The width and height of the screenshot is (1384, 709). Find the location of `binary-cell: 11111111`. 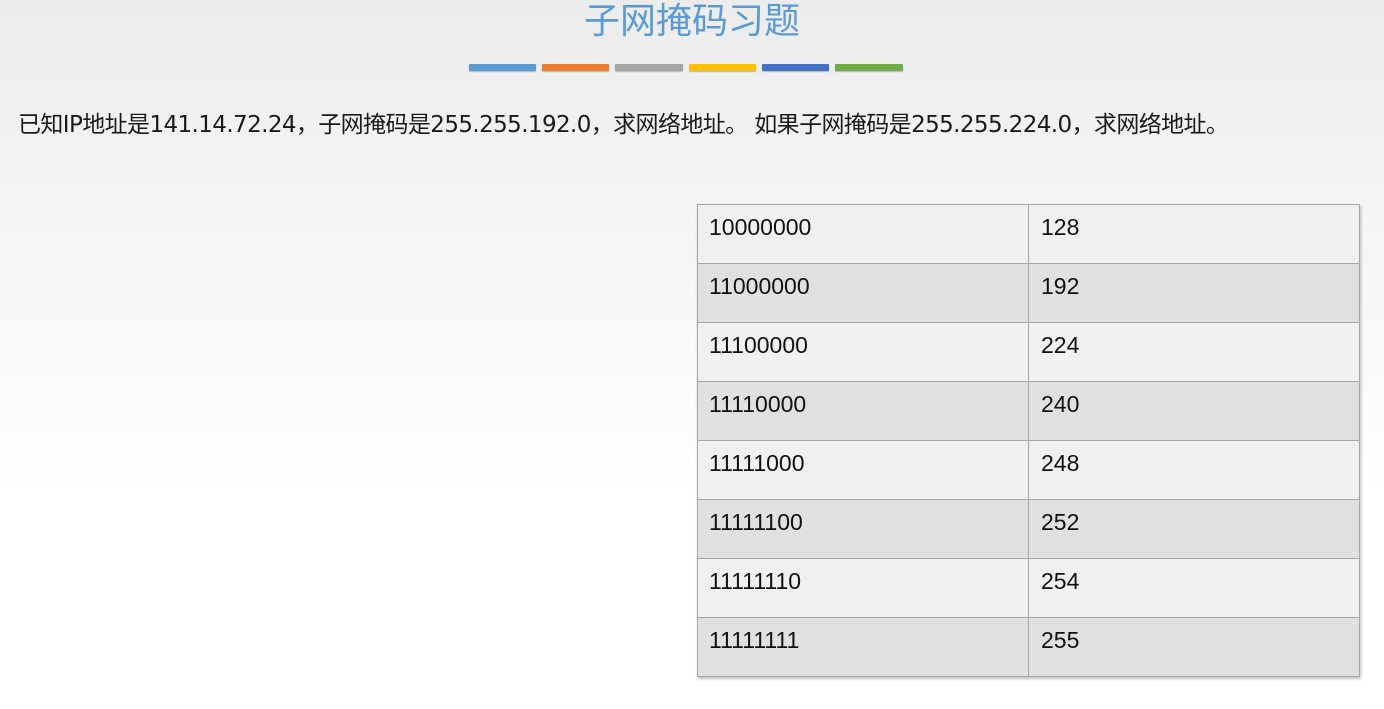

binary-cell: 11111111 is located at coordinates (863, 647).